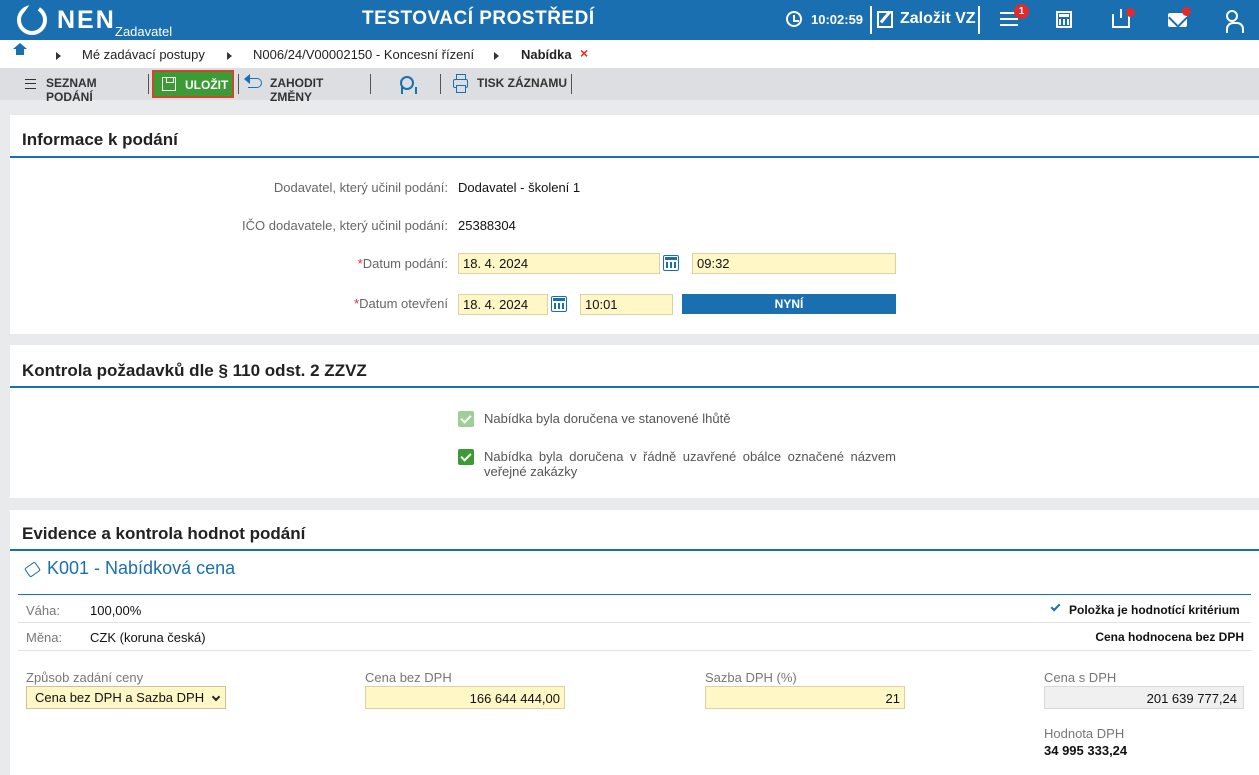  What do you see at coordinates (559, 263) in the screenshot?
I see `submit-date-input: 18. 4. 2024` at bounding box center [559, 263].